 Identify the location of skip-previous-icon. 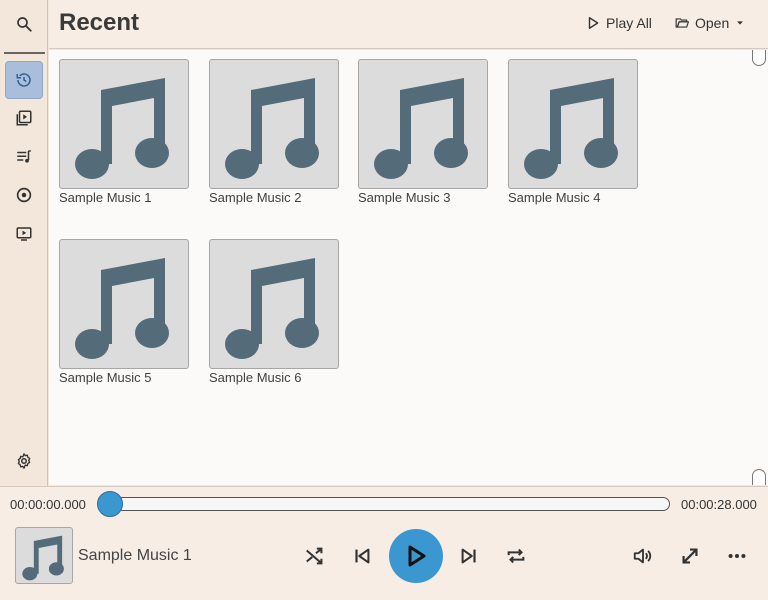
(362, 556).